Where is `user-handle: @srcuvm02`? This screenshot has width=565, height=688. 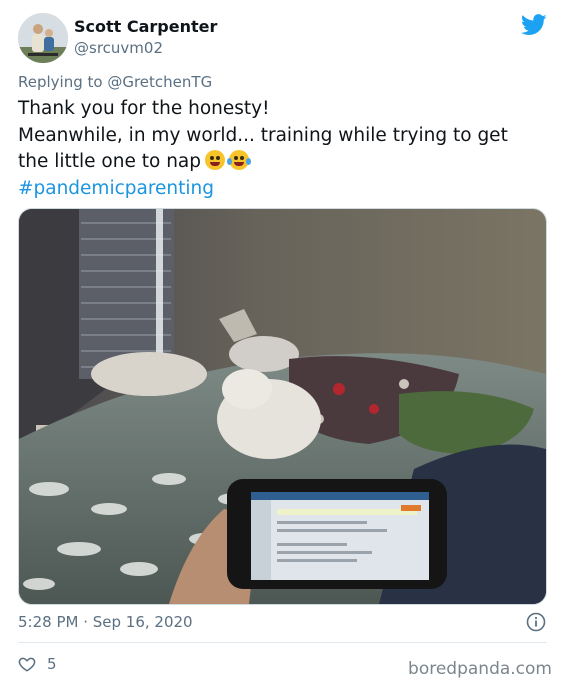 user-handle: @srcuvm02 is located at coordinates (118, 48).